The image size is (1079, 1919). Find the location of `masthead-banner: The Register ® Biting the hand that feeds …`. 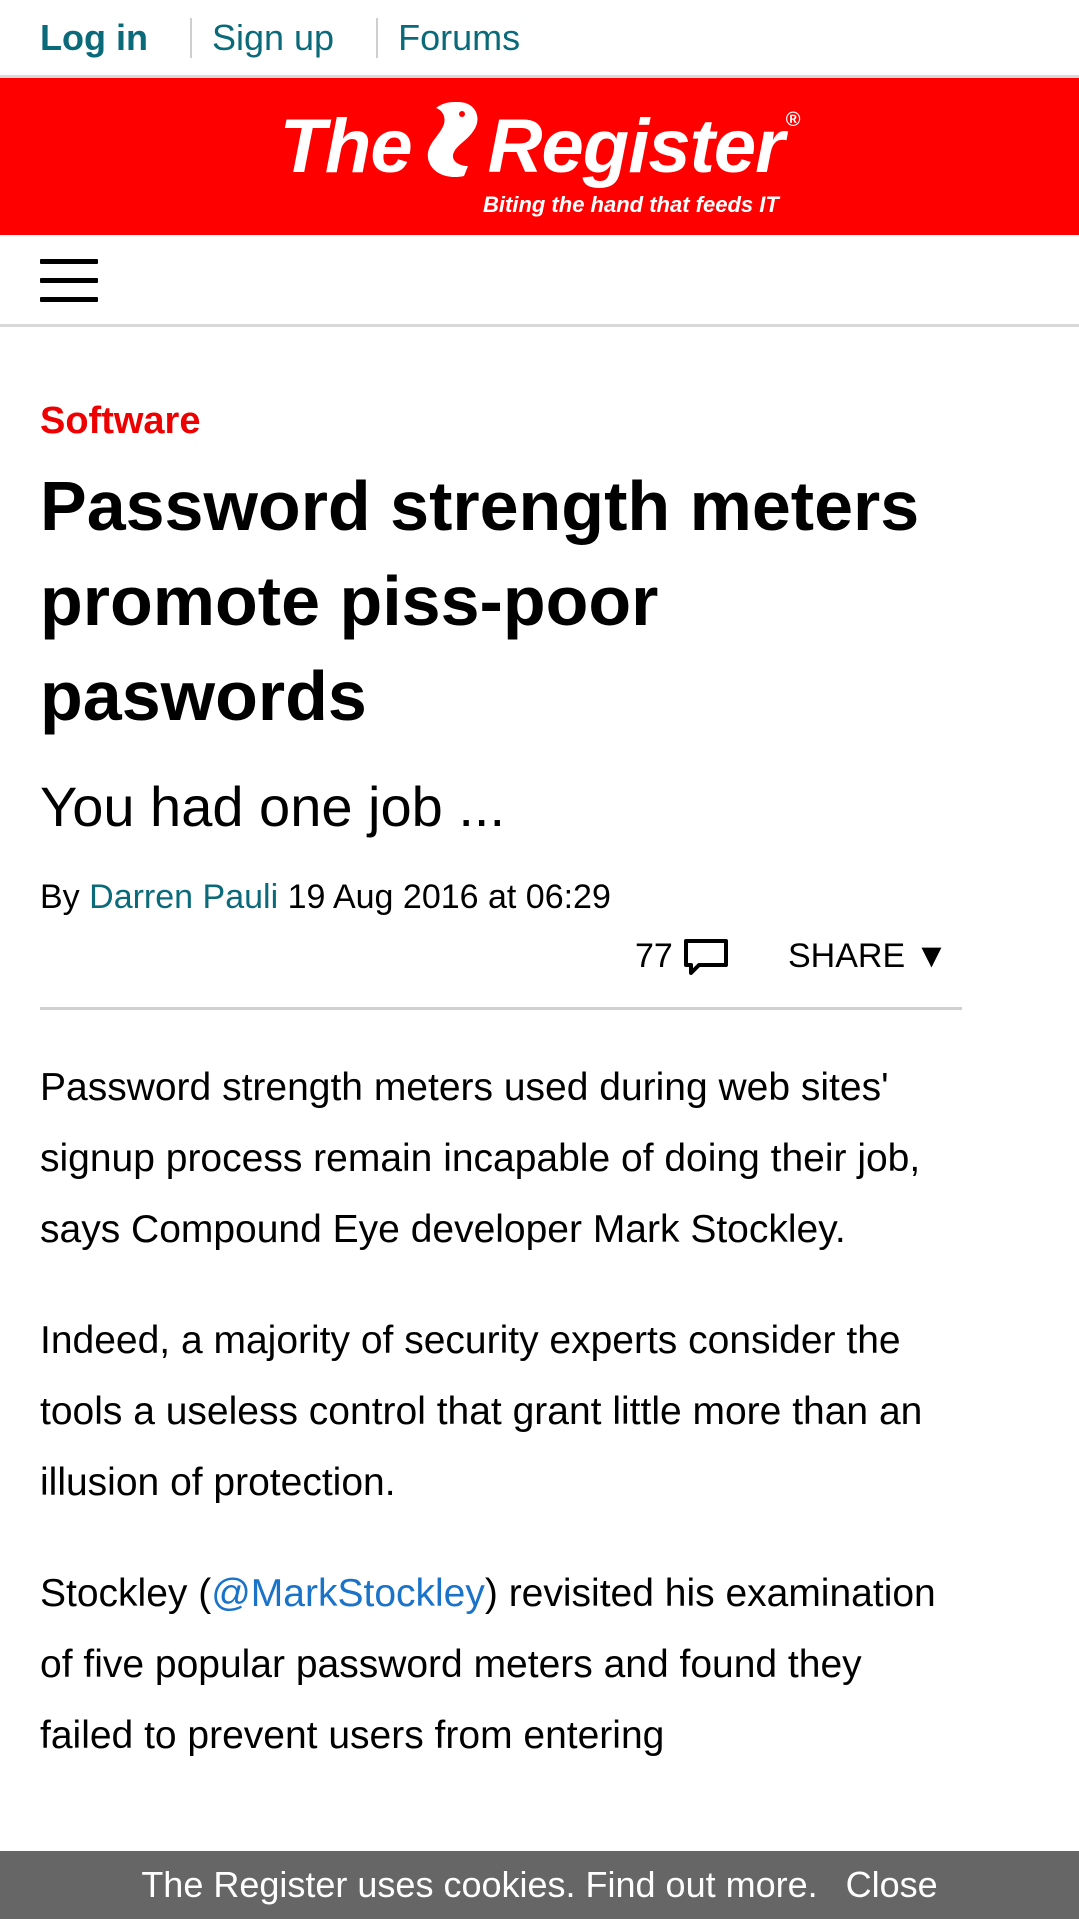

masthead-banner: The Register ® Biting the hand that feeds … is located at coordinates (539, 156).